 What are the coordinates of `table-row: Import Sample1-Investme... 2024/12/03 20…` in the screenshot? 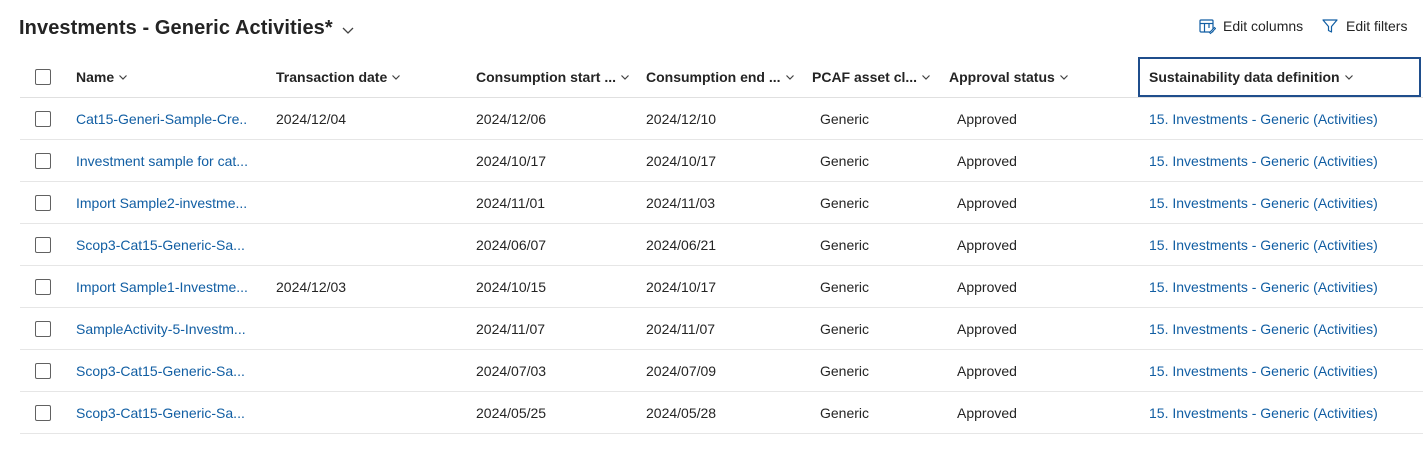 It's located at (721, 287).